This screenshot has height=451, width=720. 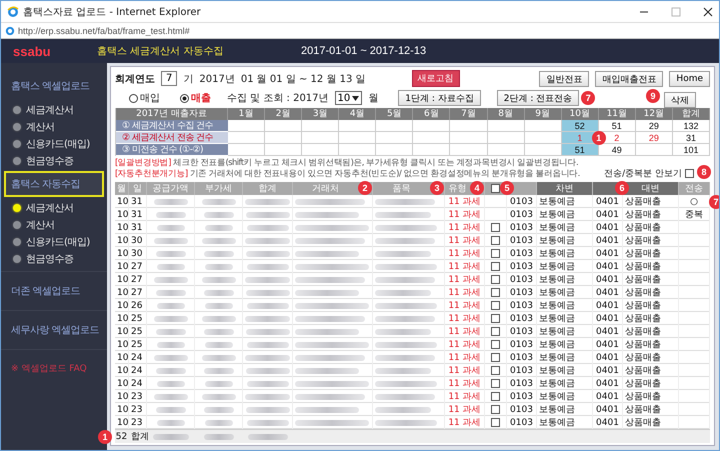 I want to click on faq-link: ※ 엑셀업로드 FAQ, so click(x=54, y=368).